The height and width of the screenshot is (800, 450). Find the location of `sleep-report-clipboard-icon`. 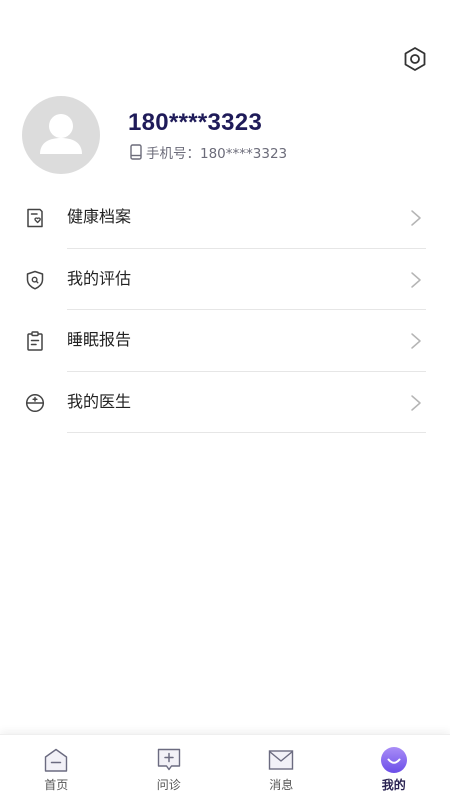

sleep-report-clipboard-icon is located at coordinates (35, 341).